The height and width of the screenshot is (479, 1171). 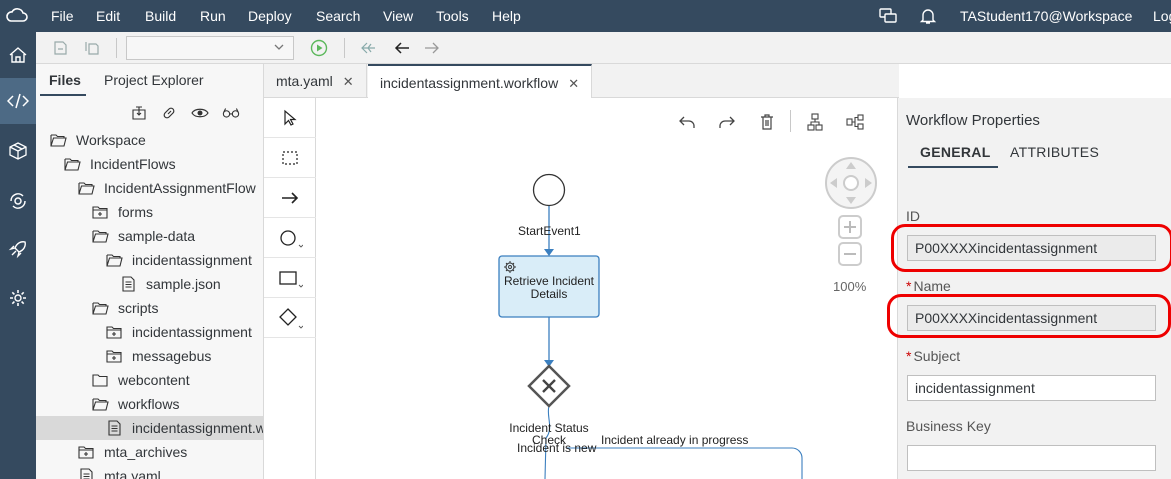 I want to click on tree-item: sample-data, so click(x=149, y=236).